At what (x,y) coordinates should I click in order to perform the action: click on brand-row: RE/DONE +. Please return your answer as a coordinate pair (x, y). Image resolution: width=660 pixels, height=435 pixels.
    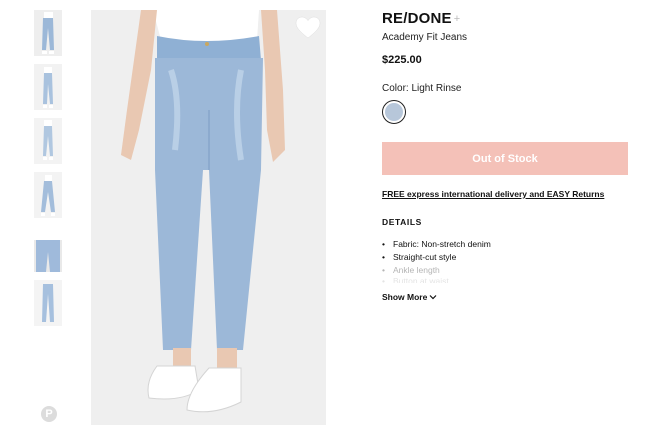
    Looking at the image, I should click on (505, 18).